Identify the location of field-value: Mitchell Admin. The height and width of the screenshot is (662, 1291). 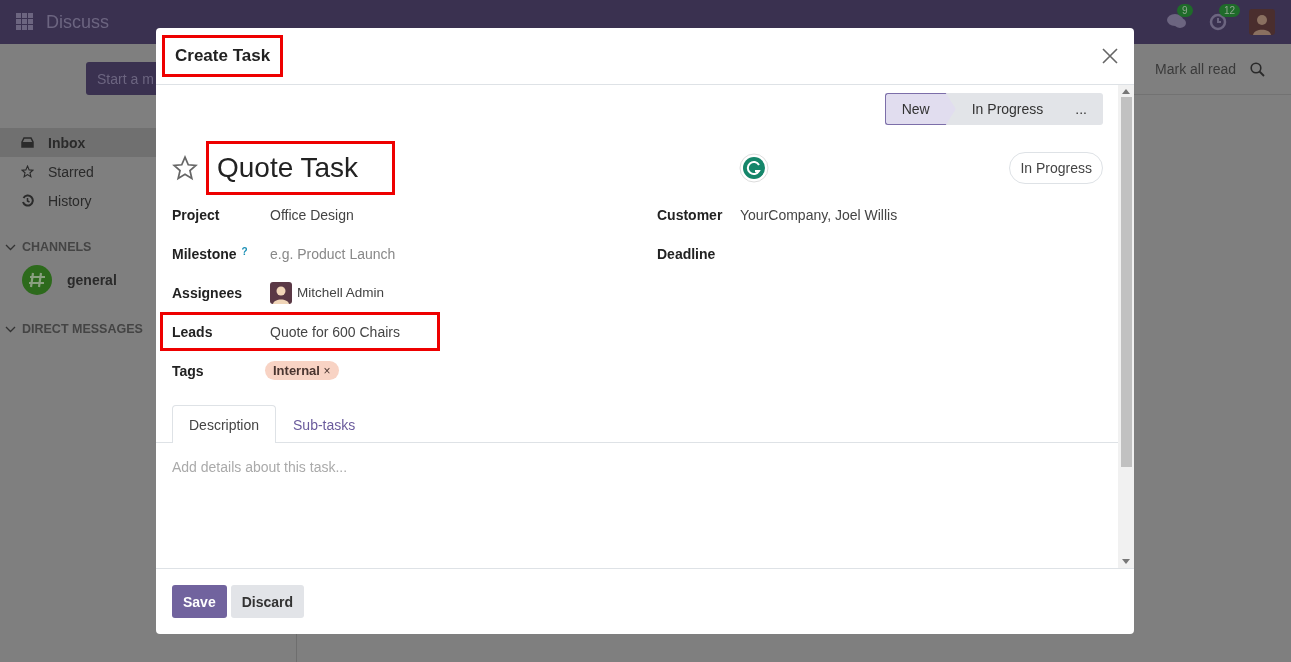
(341, 292).